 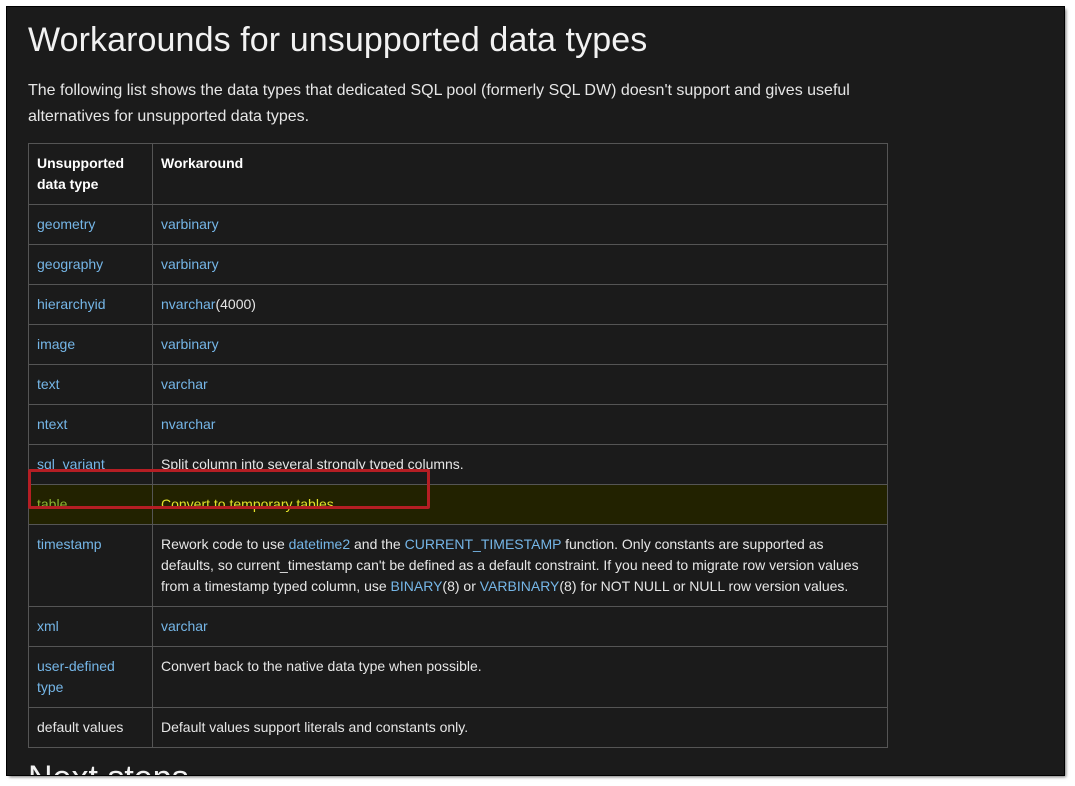 What do you see at coordinates (483, 544) in the screenshot?
I see `current-timestamp-link: CURRENT_TIMESTAMP` at bounding box center [483, 544].